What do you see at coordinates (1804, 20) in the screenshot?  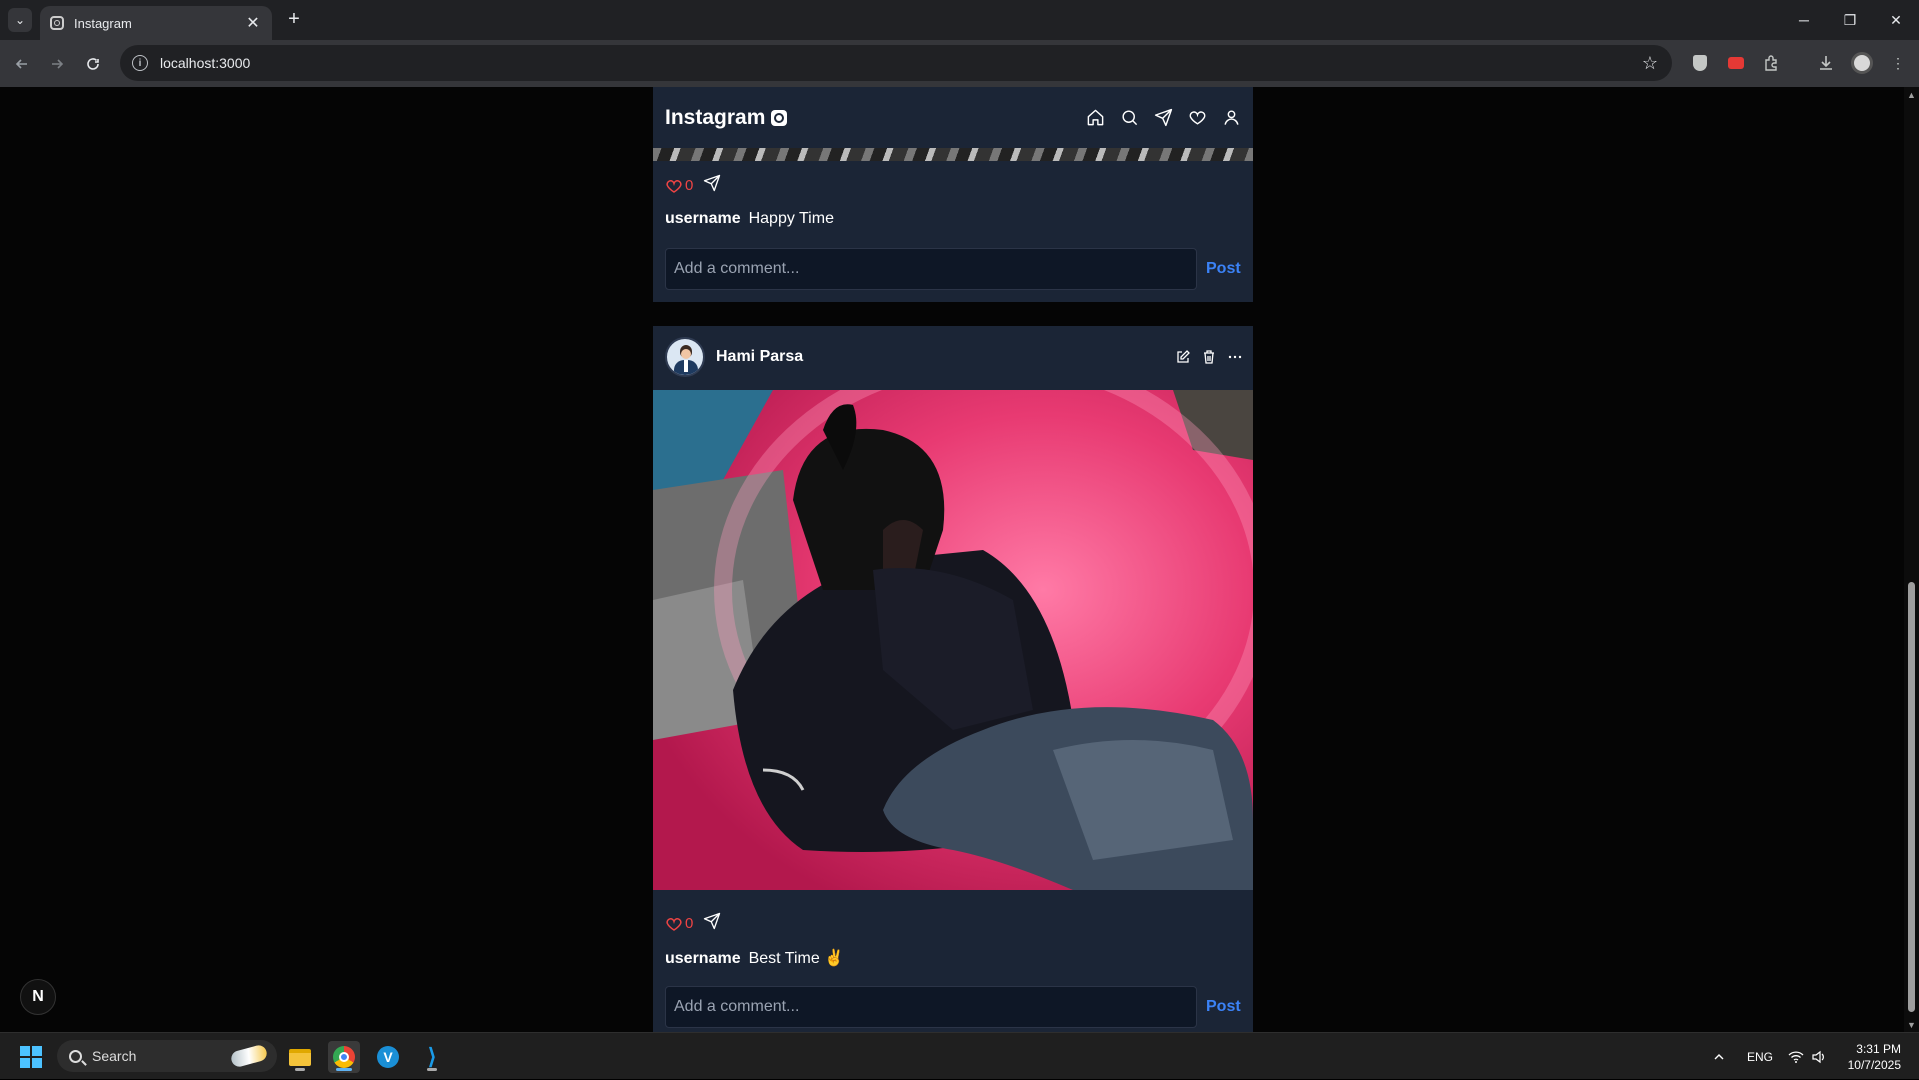 I see `minimize-button: ─` at bounding box center [1804, 20].